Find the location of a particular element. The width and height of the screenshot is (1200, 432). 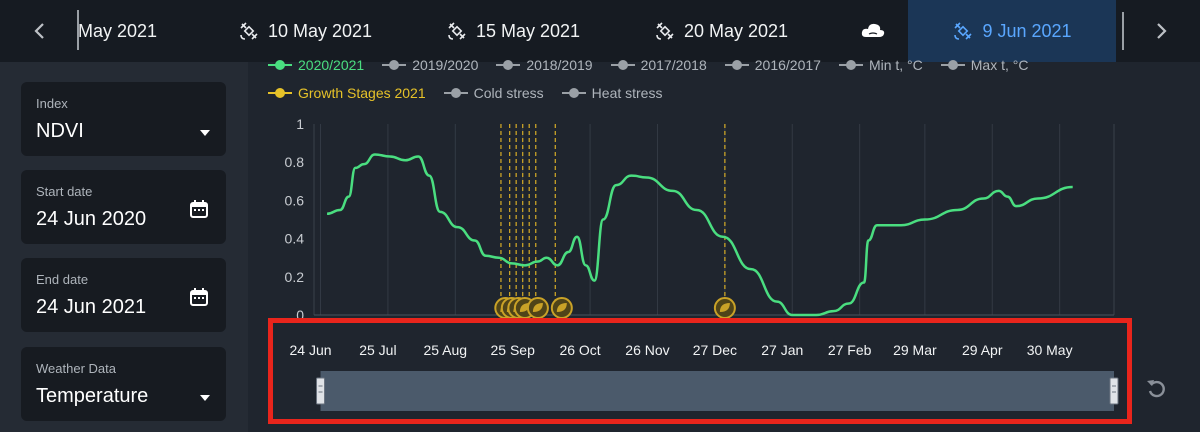

date-label: 9 Jun 2021 is located at coordinates (1027, 30).